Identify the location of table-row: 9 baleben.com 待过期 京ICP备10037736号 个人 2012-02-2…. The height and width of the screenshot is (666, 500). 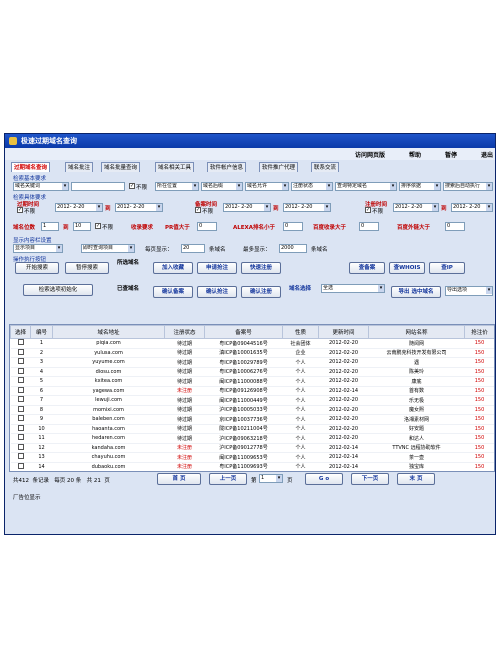
(252, 419).